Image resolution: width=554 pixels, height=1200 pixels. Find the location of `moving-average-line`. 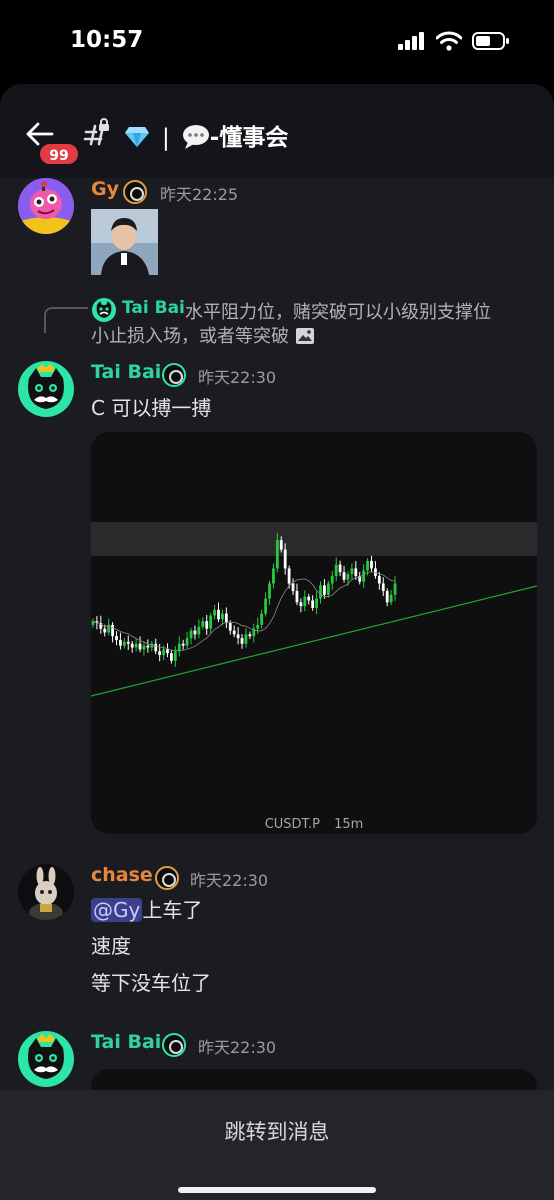

moving-average-line is located at coordinates (244, 611).